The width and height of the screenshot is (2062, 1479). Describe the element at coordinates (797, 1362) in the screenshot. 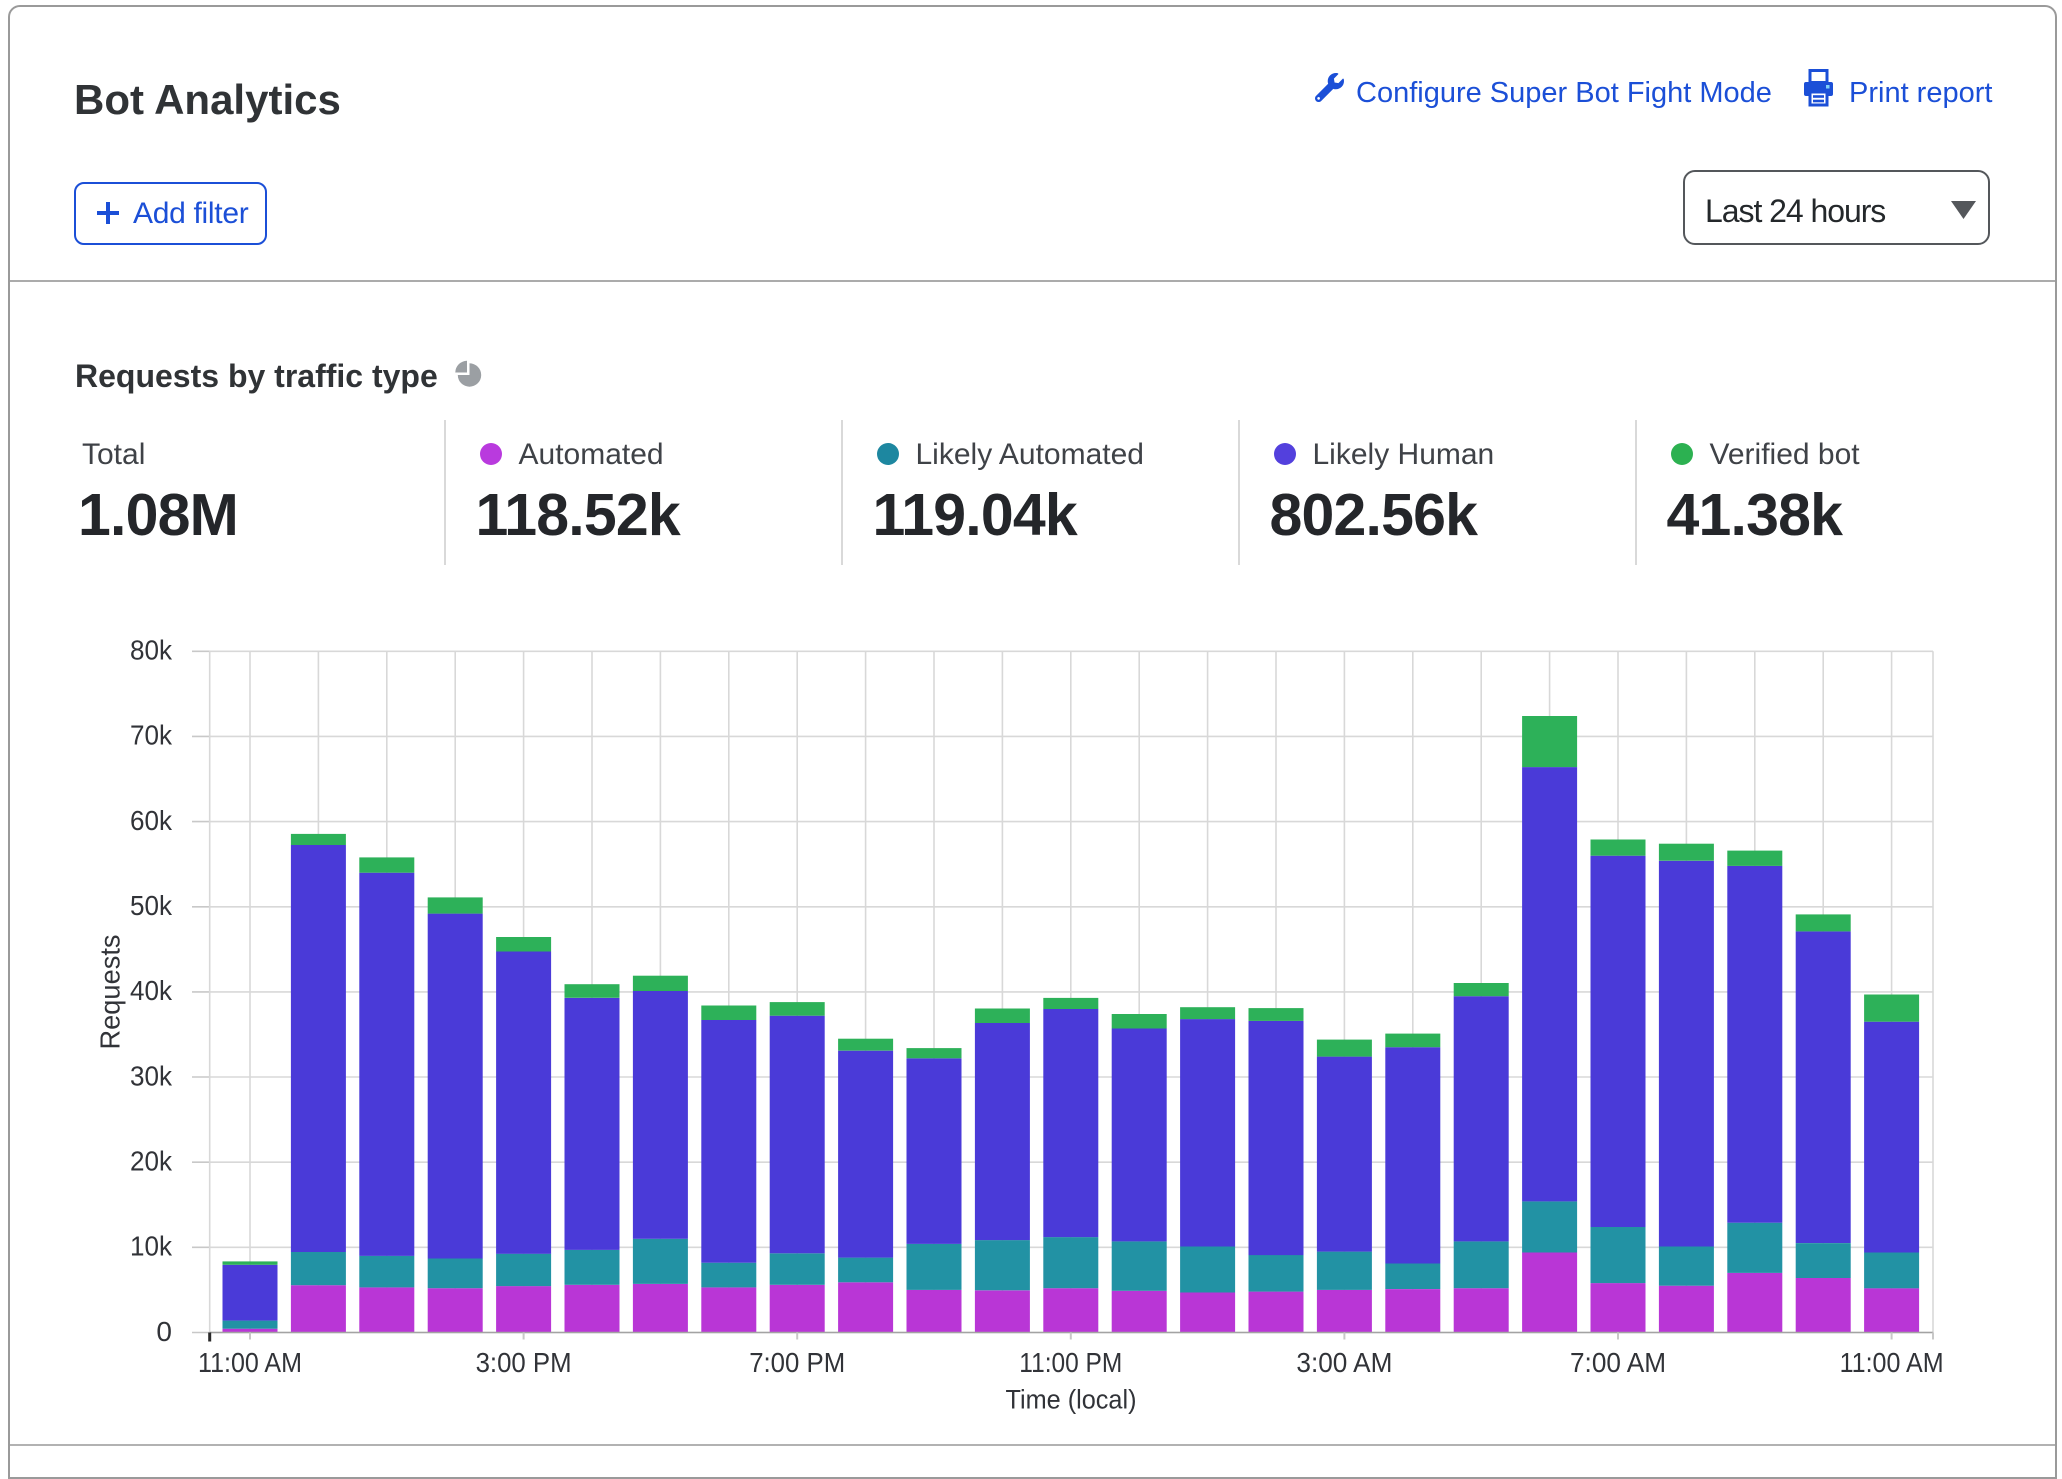

I see `svg-text: 7:00 PM` at that location.